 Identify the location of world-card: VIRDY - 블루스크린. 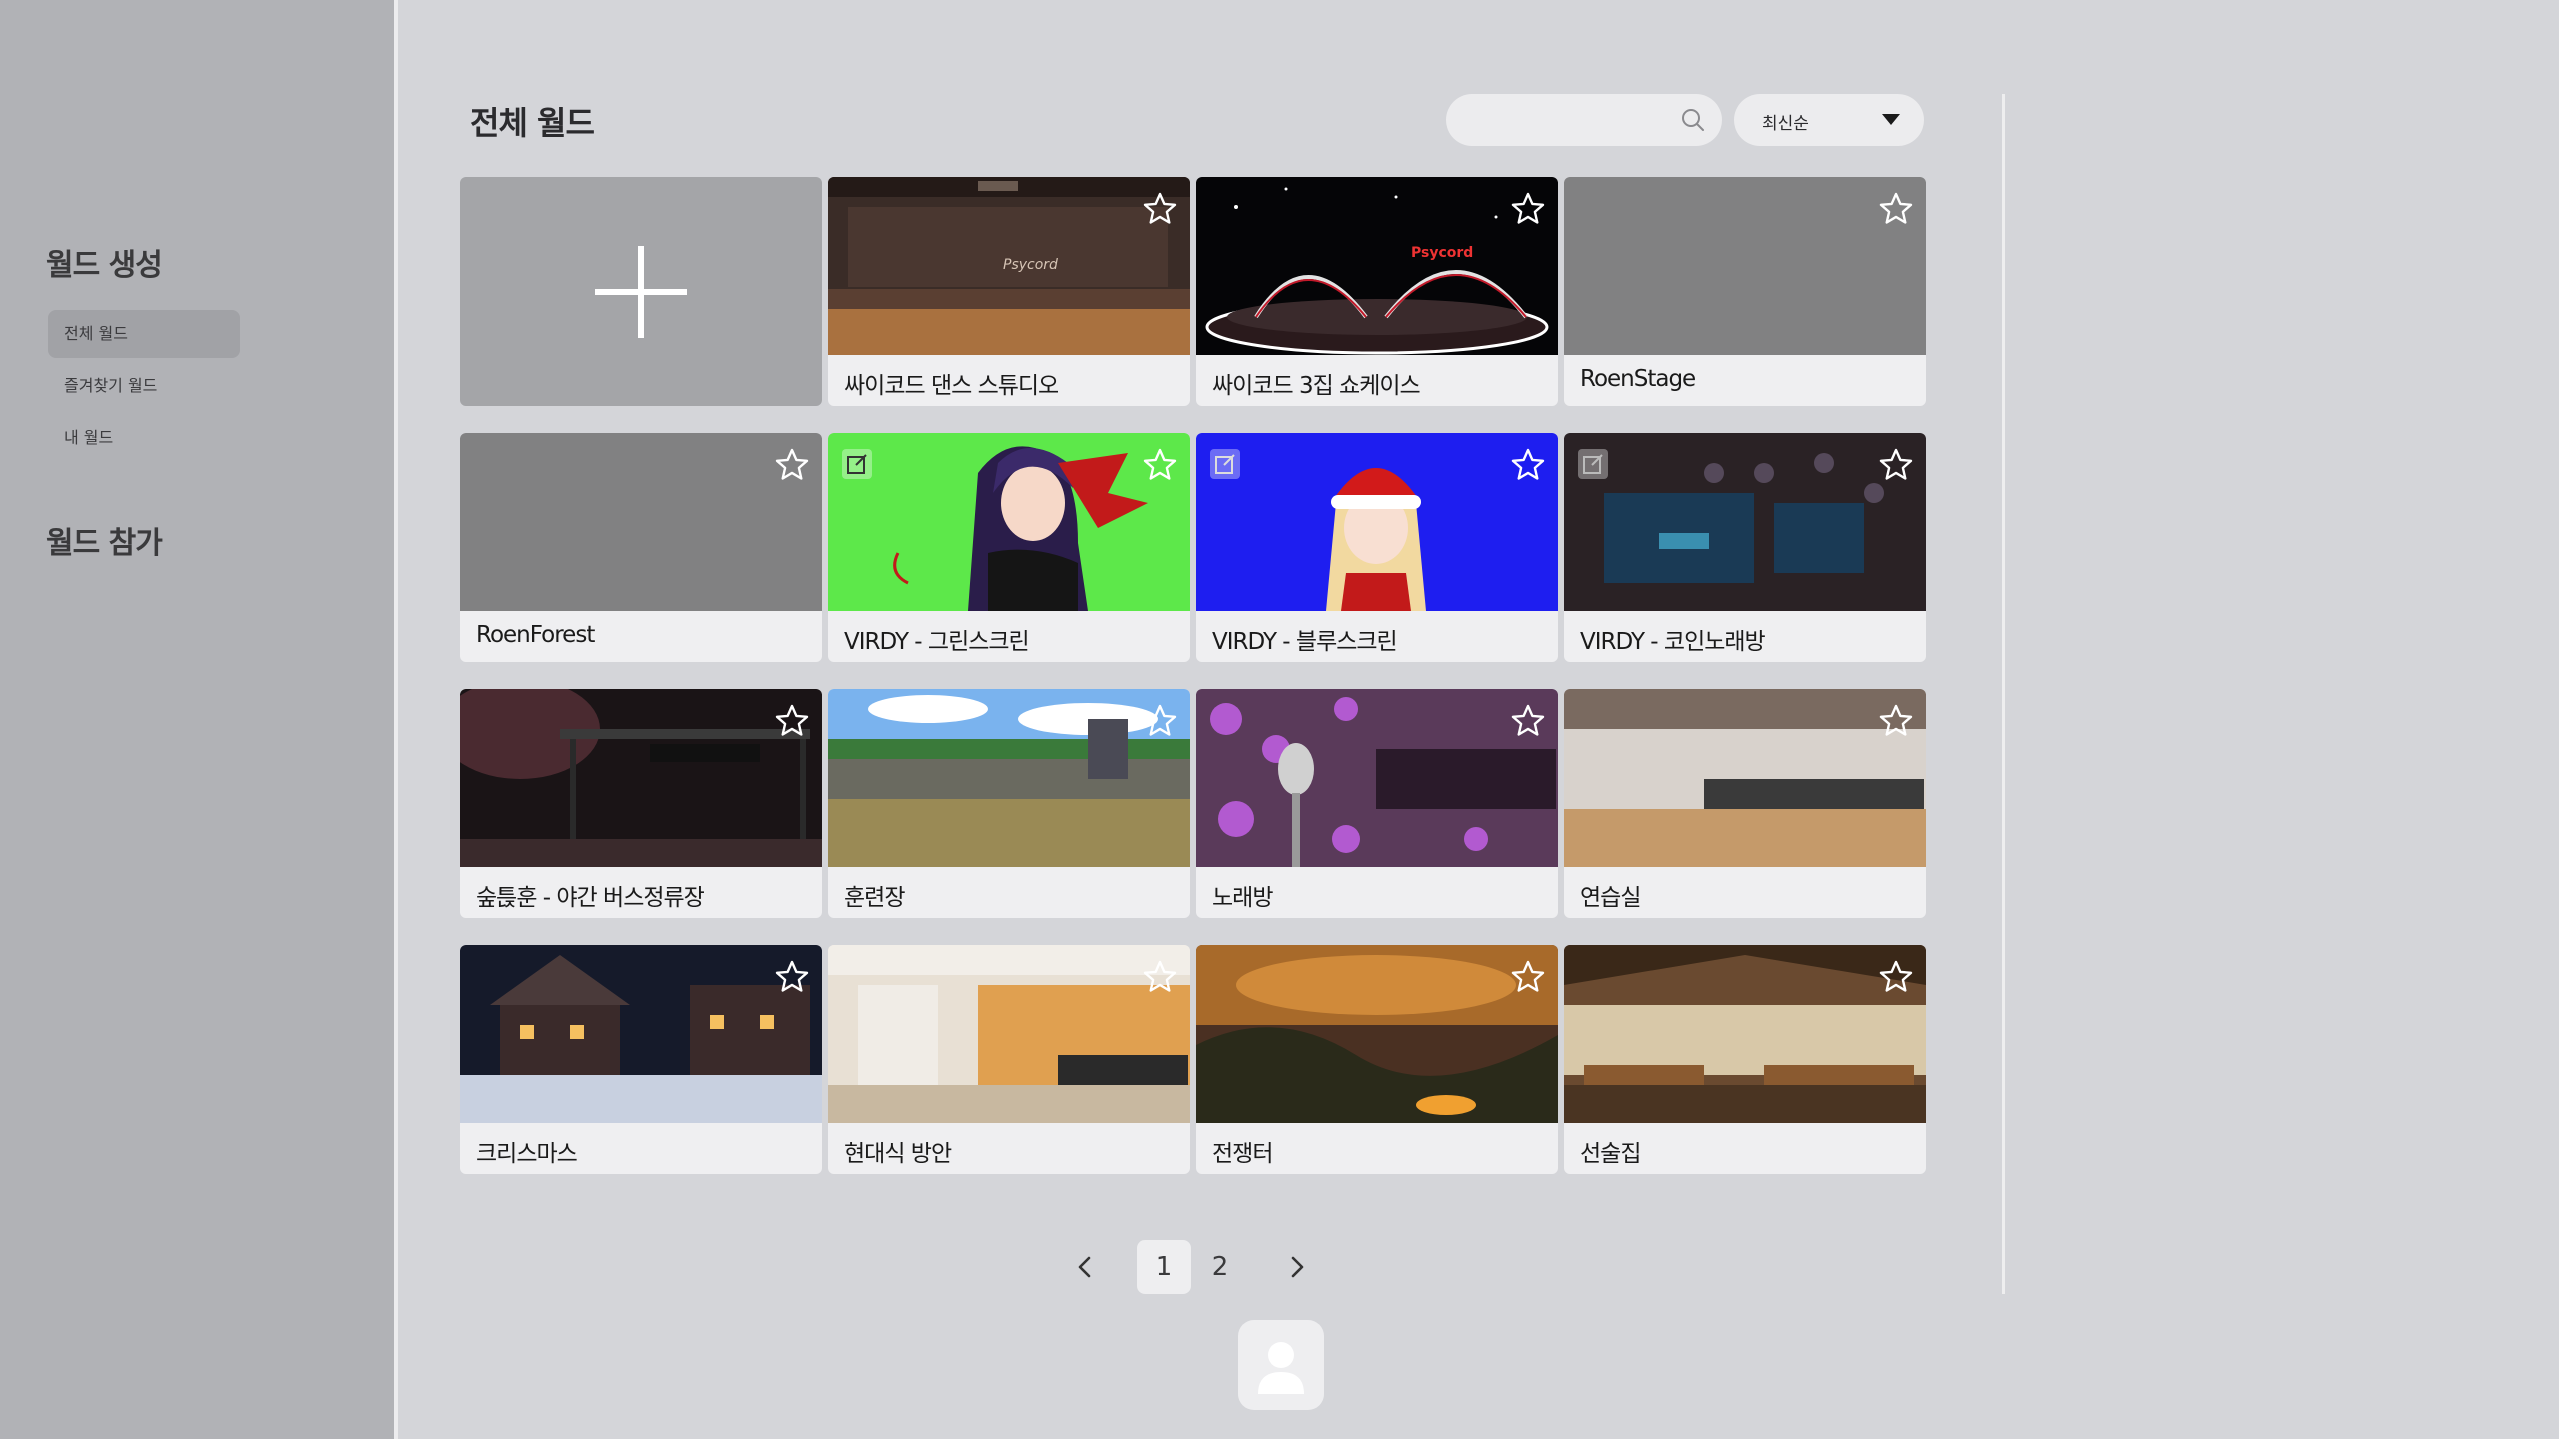
(1377, 547).